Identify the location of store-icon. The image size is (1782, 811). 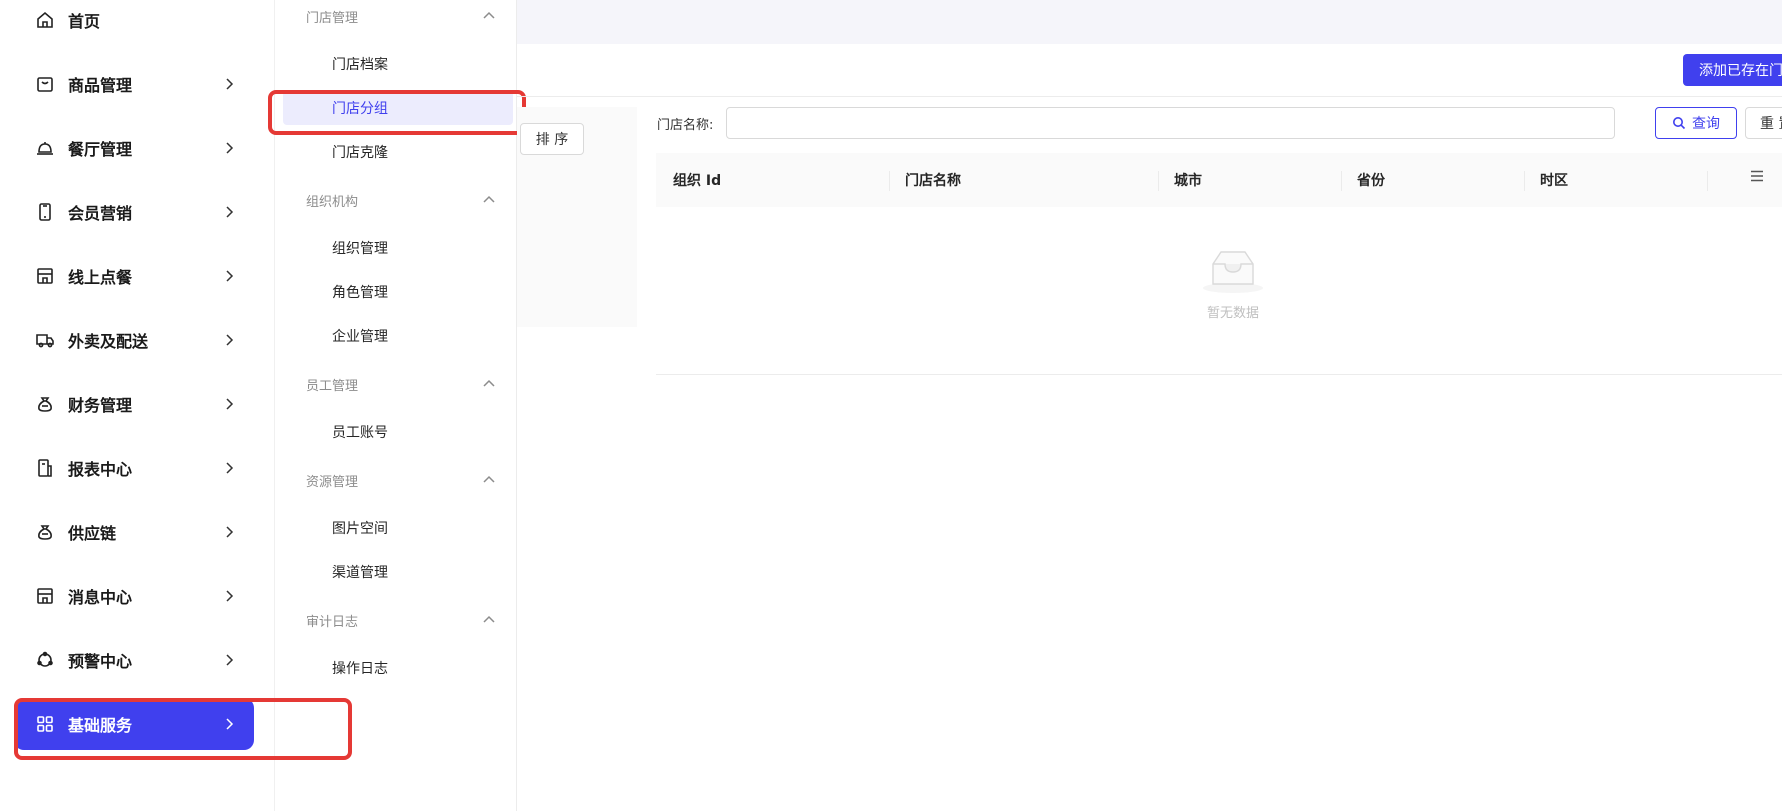
(45, 276).